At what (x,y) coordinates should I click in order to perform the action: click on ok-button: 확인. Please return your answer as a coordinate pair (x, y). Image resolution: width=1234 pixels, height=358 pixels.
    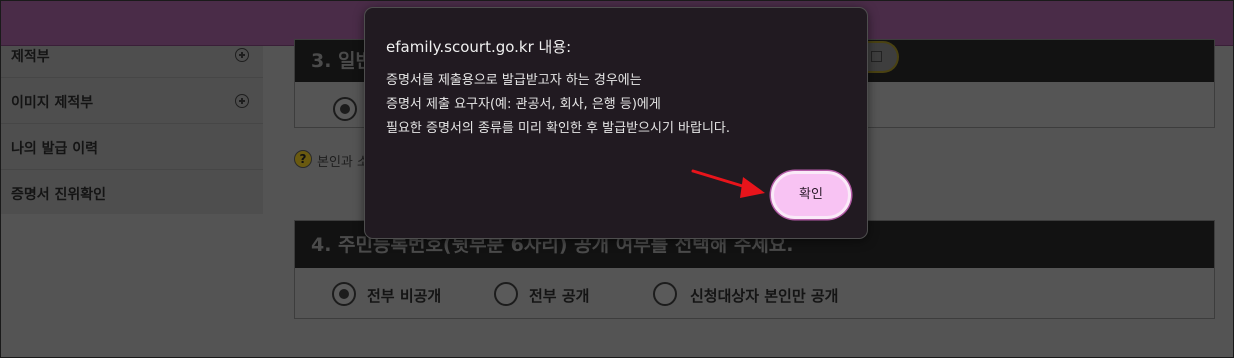
    Looking at the image, I should click on (811, 195).